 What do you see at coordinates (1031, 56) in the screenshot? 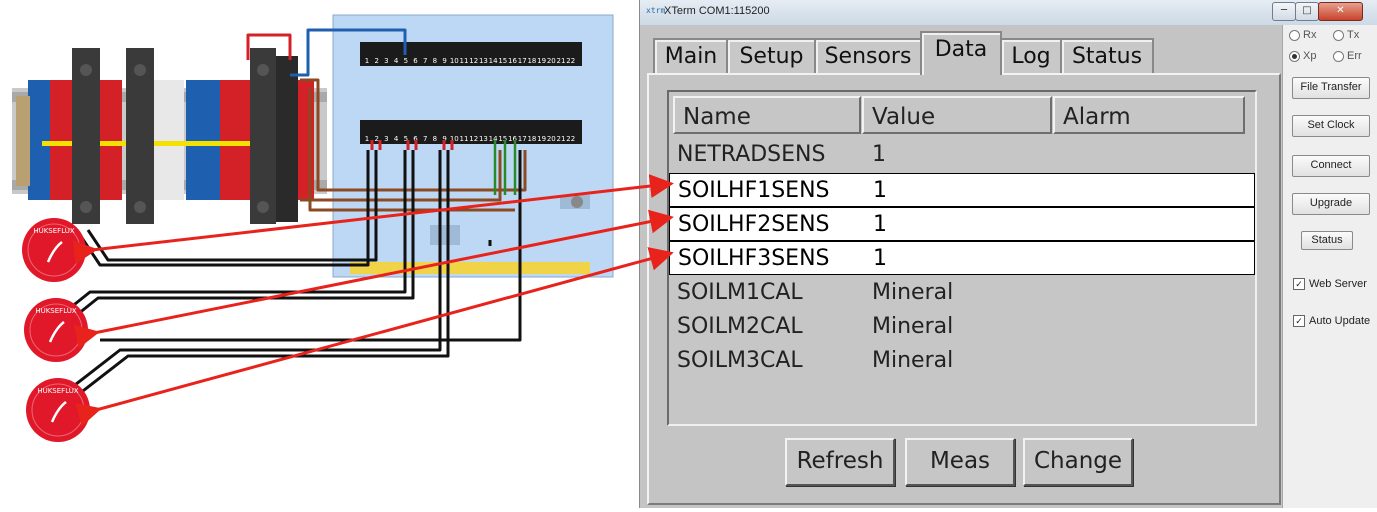
I see `tab-log: Log` at bounding box center [1031, 56].